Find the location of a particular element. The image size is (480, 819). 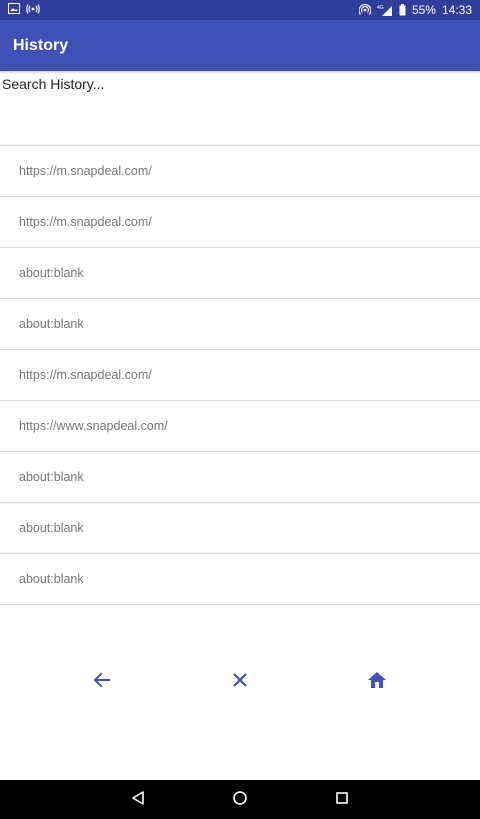

search-field-container is located at coordinates (240, 109).